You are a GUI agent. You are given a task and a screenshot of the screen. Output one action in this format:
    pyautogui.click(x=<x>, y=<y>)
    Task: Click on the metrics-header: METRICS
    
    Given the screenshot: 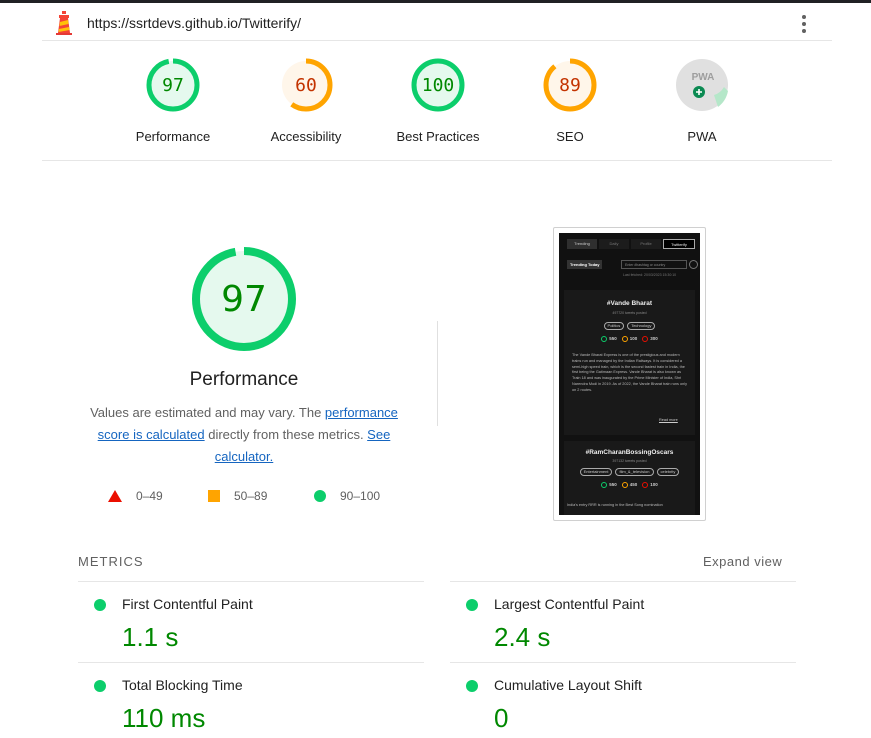 What is the action you would take?
    pyautogui.click(x=111, y=561)
    